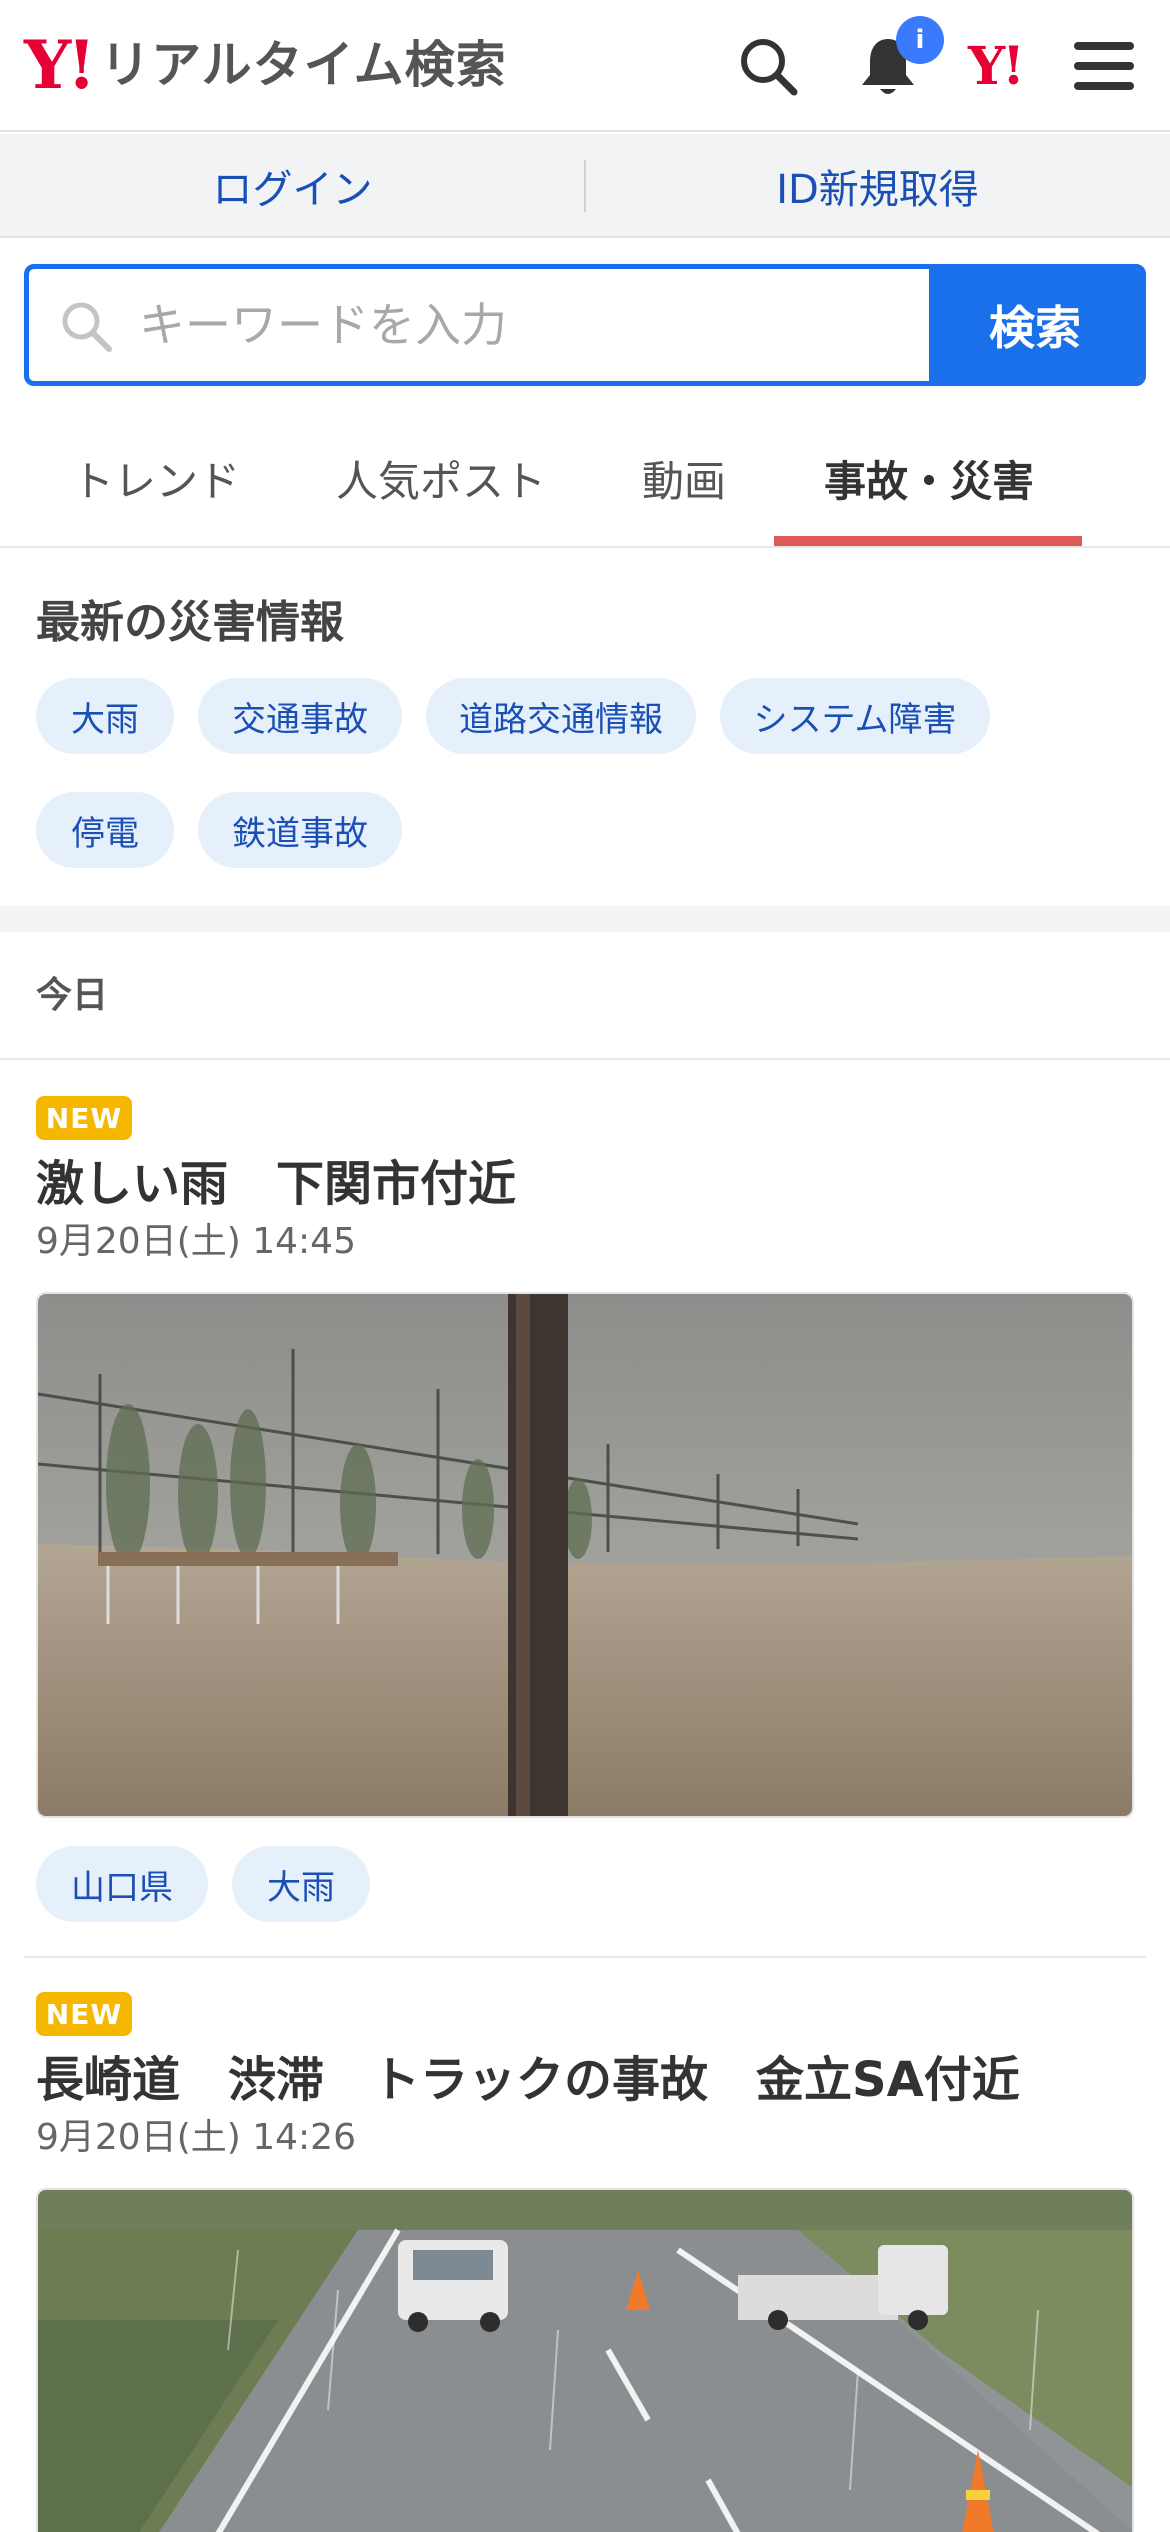 The image size is (1170, 2532). What do you see at coordinates (585, 919) in the screenshot?
I see `section-gap` at bounding box center [585, 919].